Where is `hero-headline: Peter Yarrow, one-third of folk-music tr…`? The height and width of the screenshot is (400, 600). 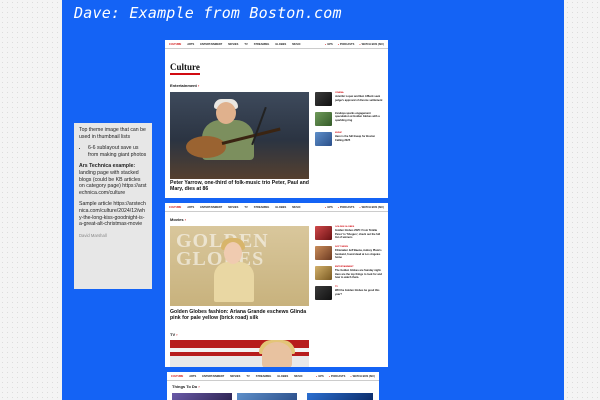
hero-headline: Peter Yarrow, one-third of folk-music tr… is located at coordinates (239, 186).